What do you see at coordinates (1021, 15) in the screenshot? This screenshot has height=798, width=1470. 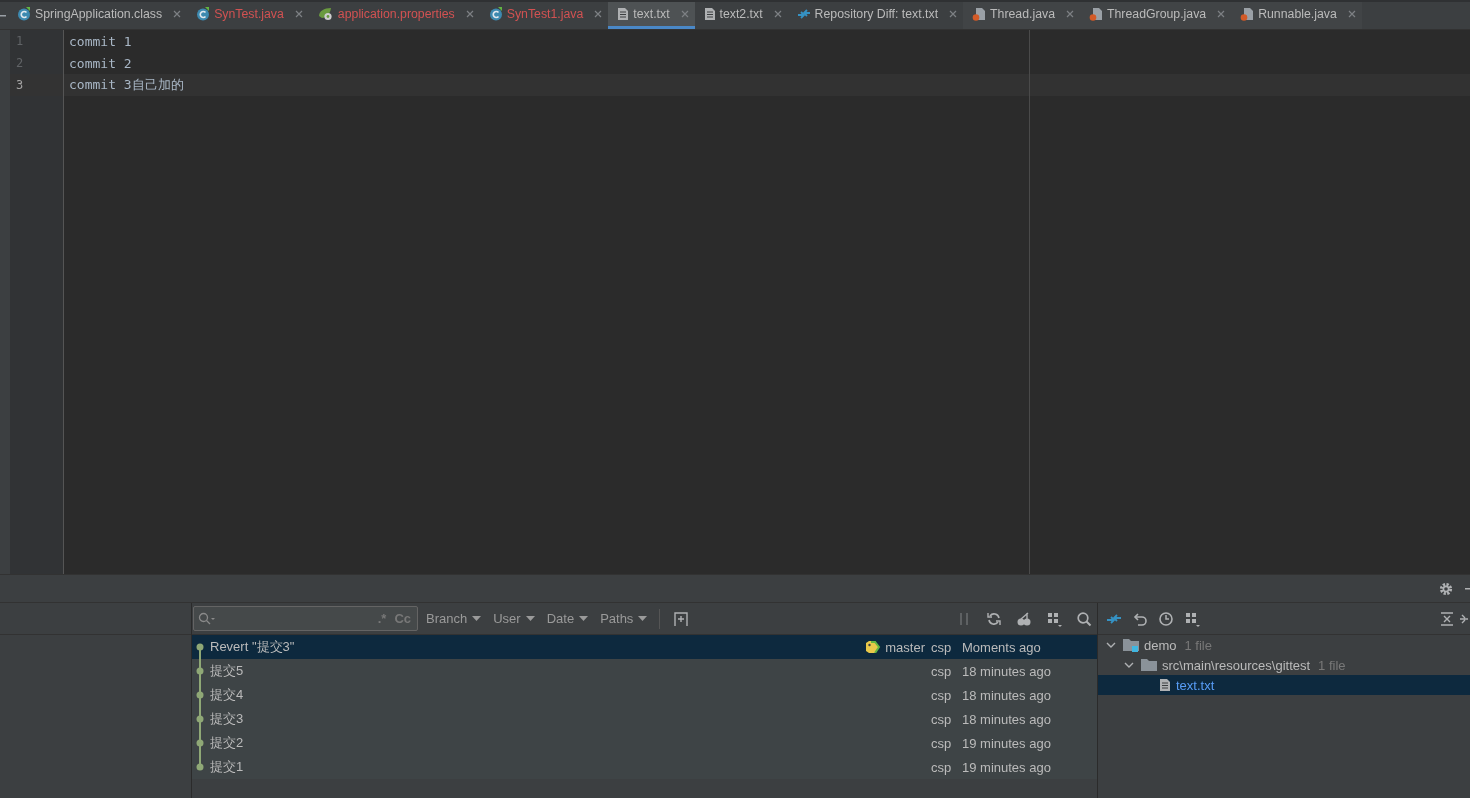 I see `editor-tab: Thread.java` at bounding box center [1021, 15].